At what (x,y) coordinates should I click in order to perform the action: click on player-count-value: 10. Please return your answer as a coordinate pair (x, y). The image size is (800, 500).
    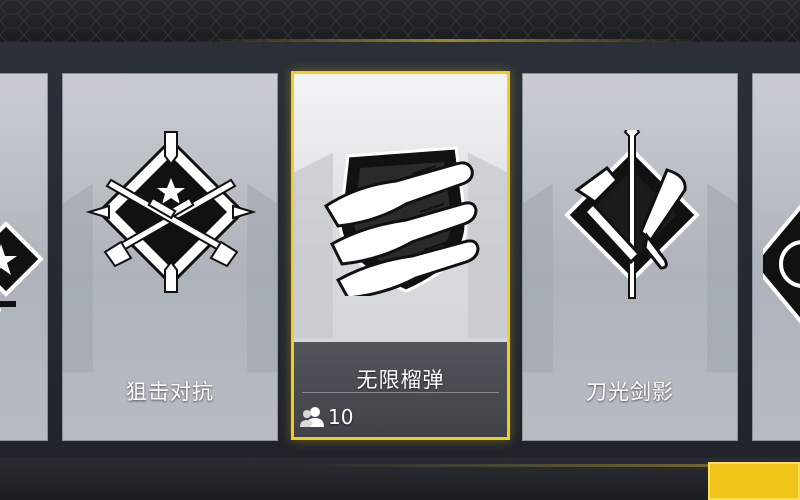
    Looking at the image, I should click on (341, 417).